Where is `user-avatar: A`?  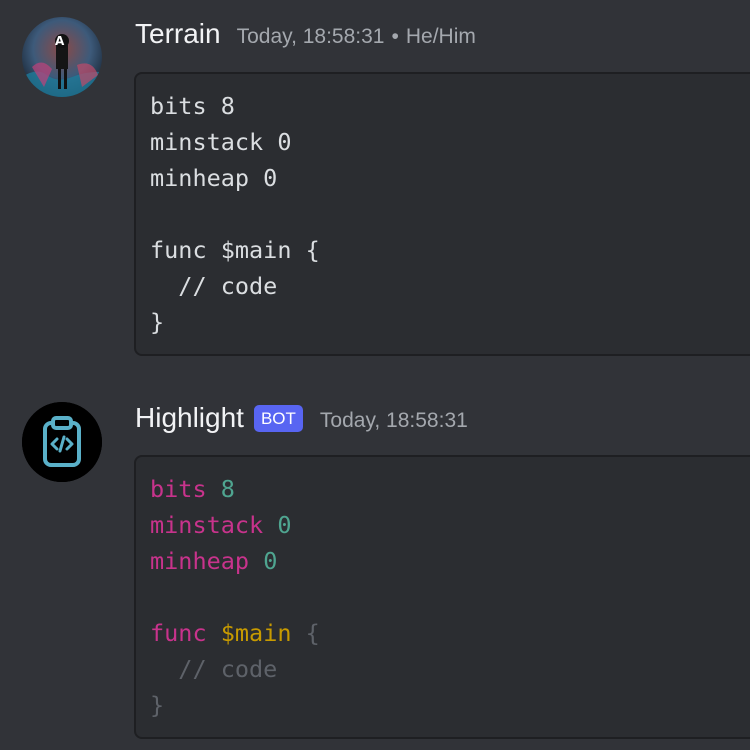 user-avatar: A is located at coordinates (62, 57).